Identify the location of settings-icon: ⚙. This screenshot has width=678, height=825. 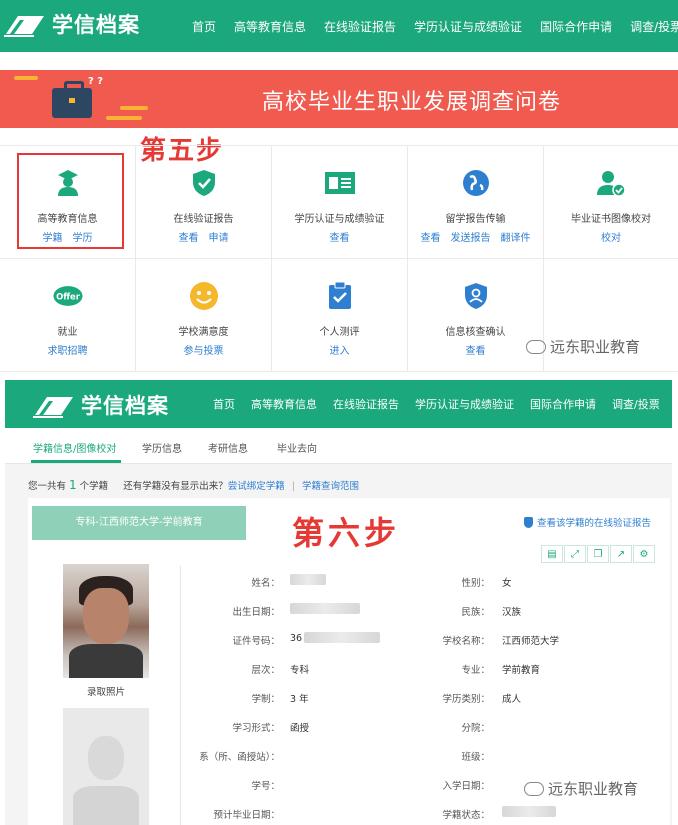
(644, 554).